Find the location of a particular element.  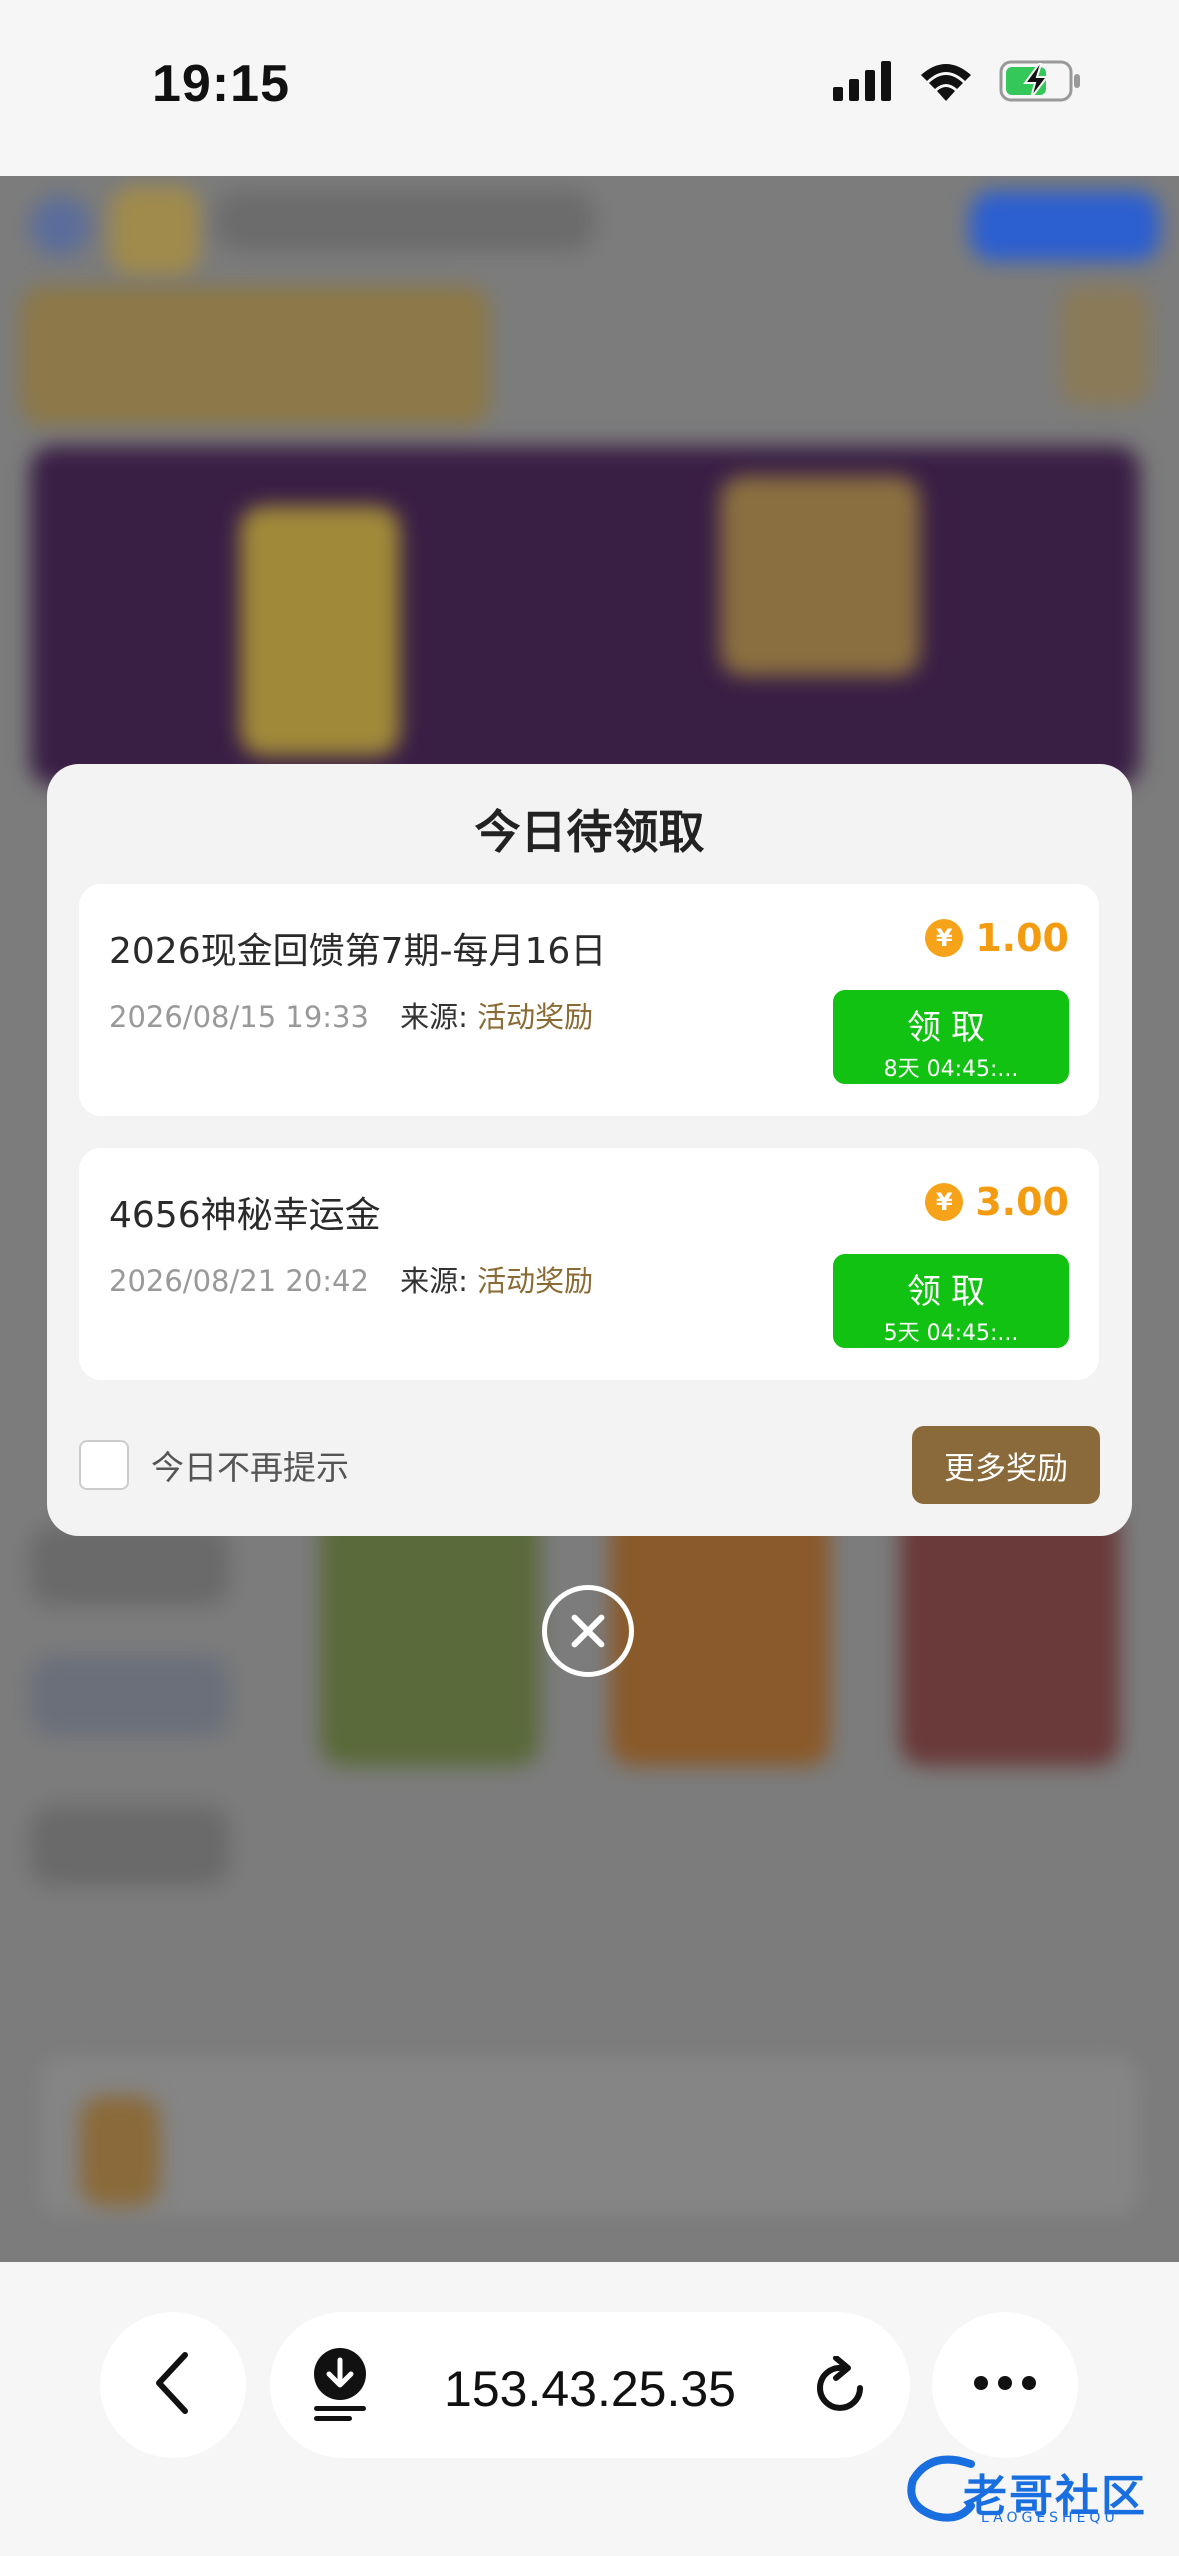

more-icon is located at coordinates (1005, 2385).